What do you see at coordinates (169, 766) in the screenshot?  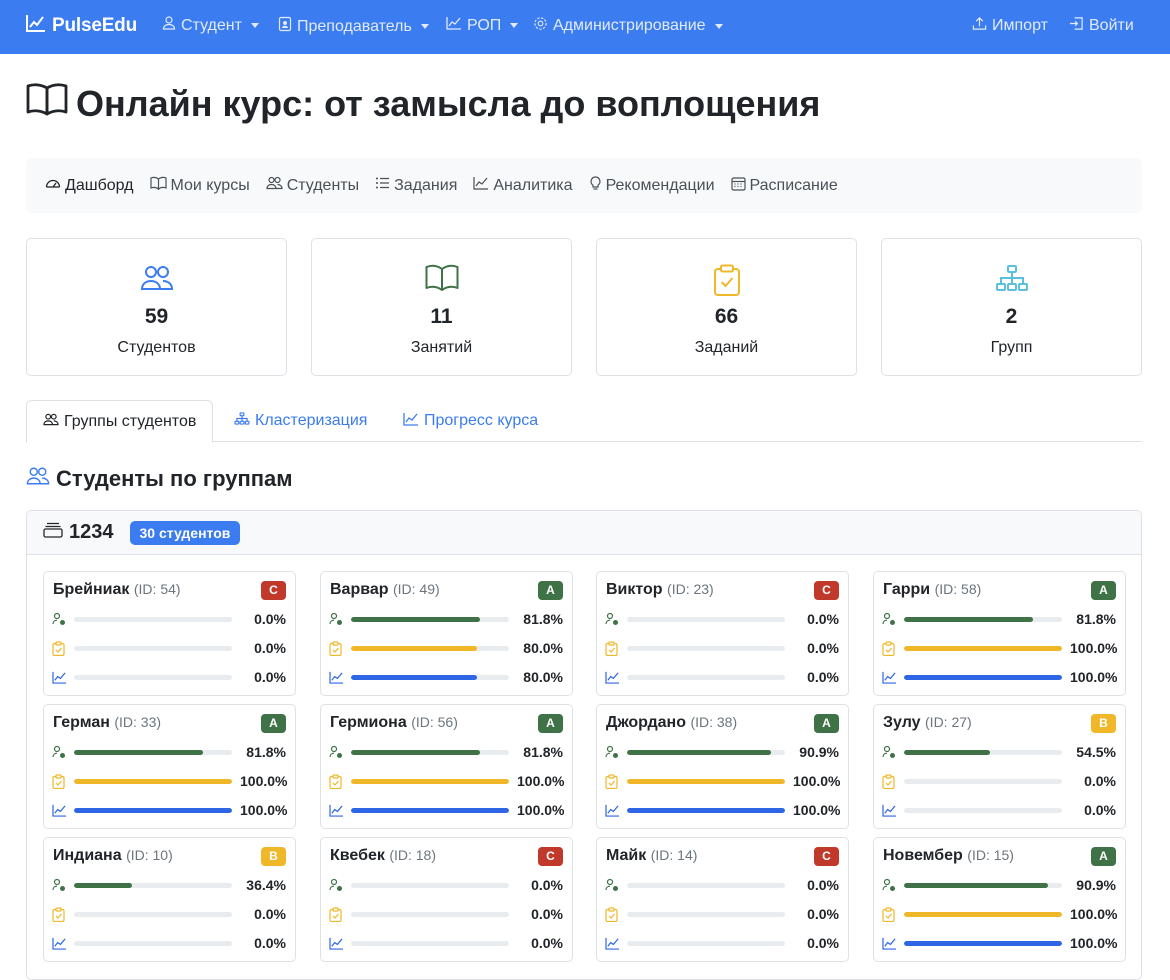 I see `student-card: Герман (ID: 33) A 81.8% 100.0% 100.0%` at bounding box center [169, 766].